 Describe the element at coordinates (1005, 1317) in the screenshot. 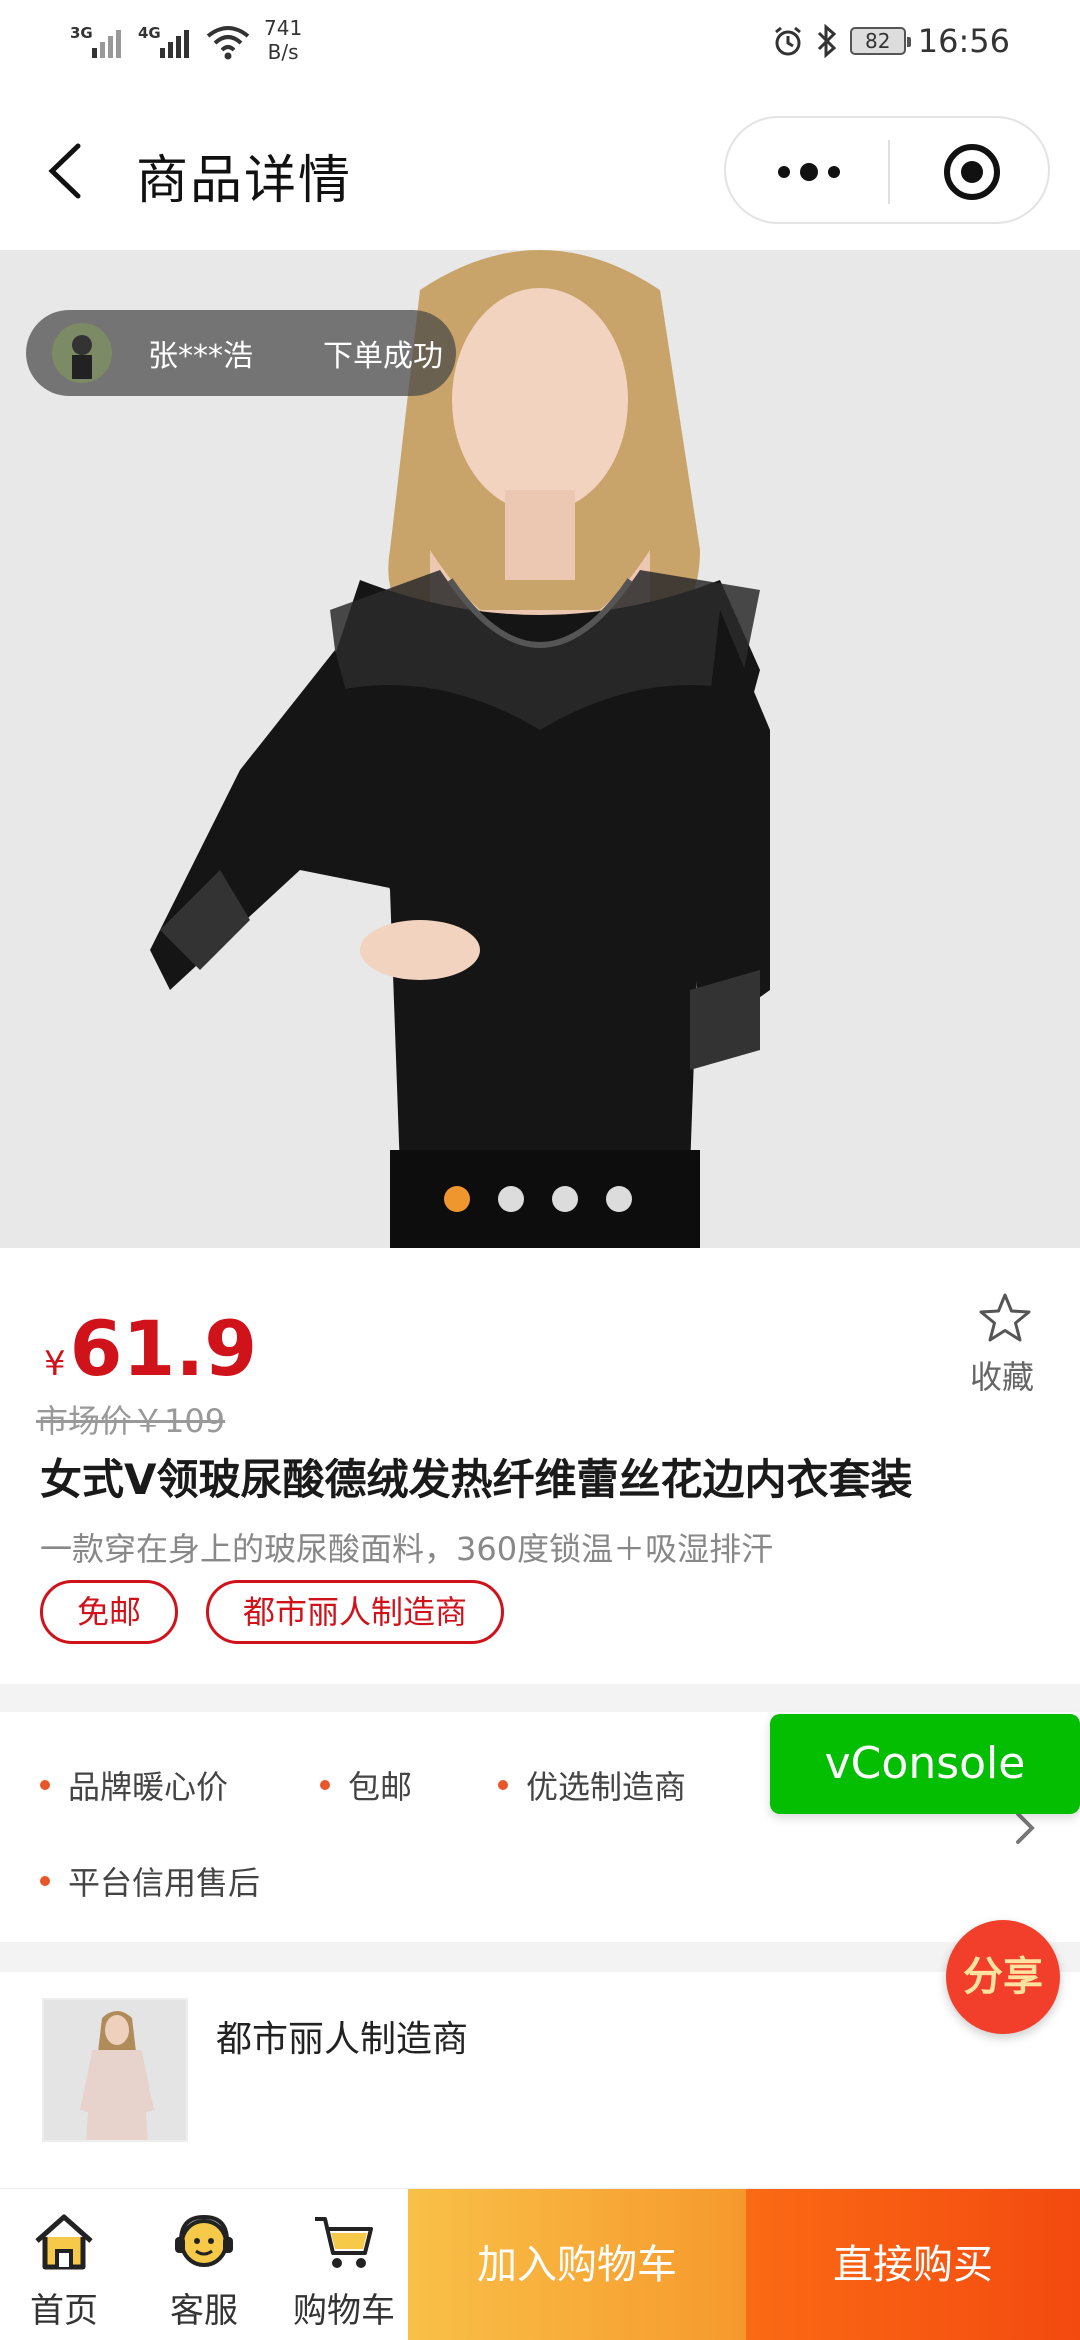

I see `star-icon` at that location.